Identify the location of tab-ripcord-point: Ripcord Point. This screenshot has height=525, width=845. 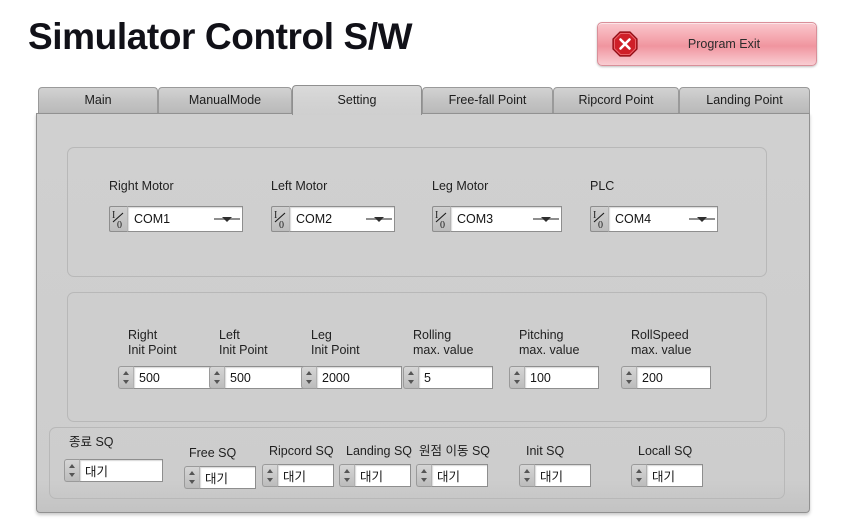
(616, 100).